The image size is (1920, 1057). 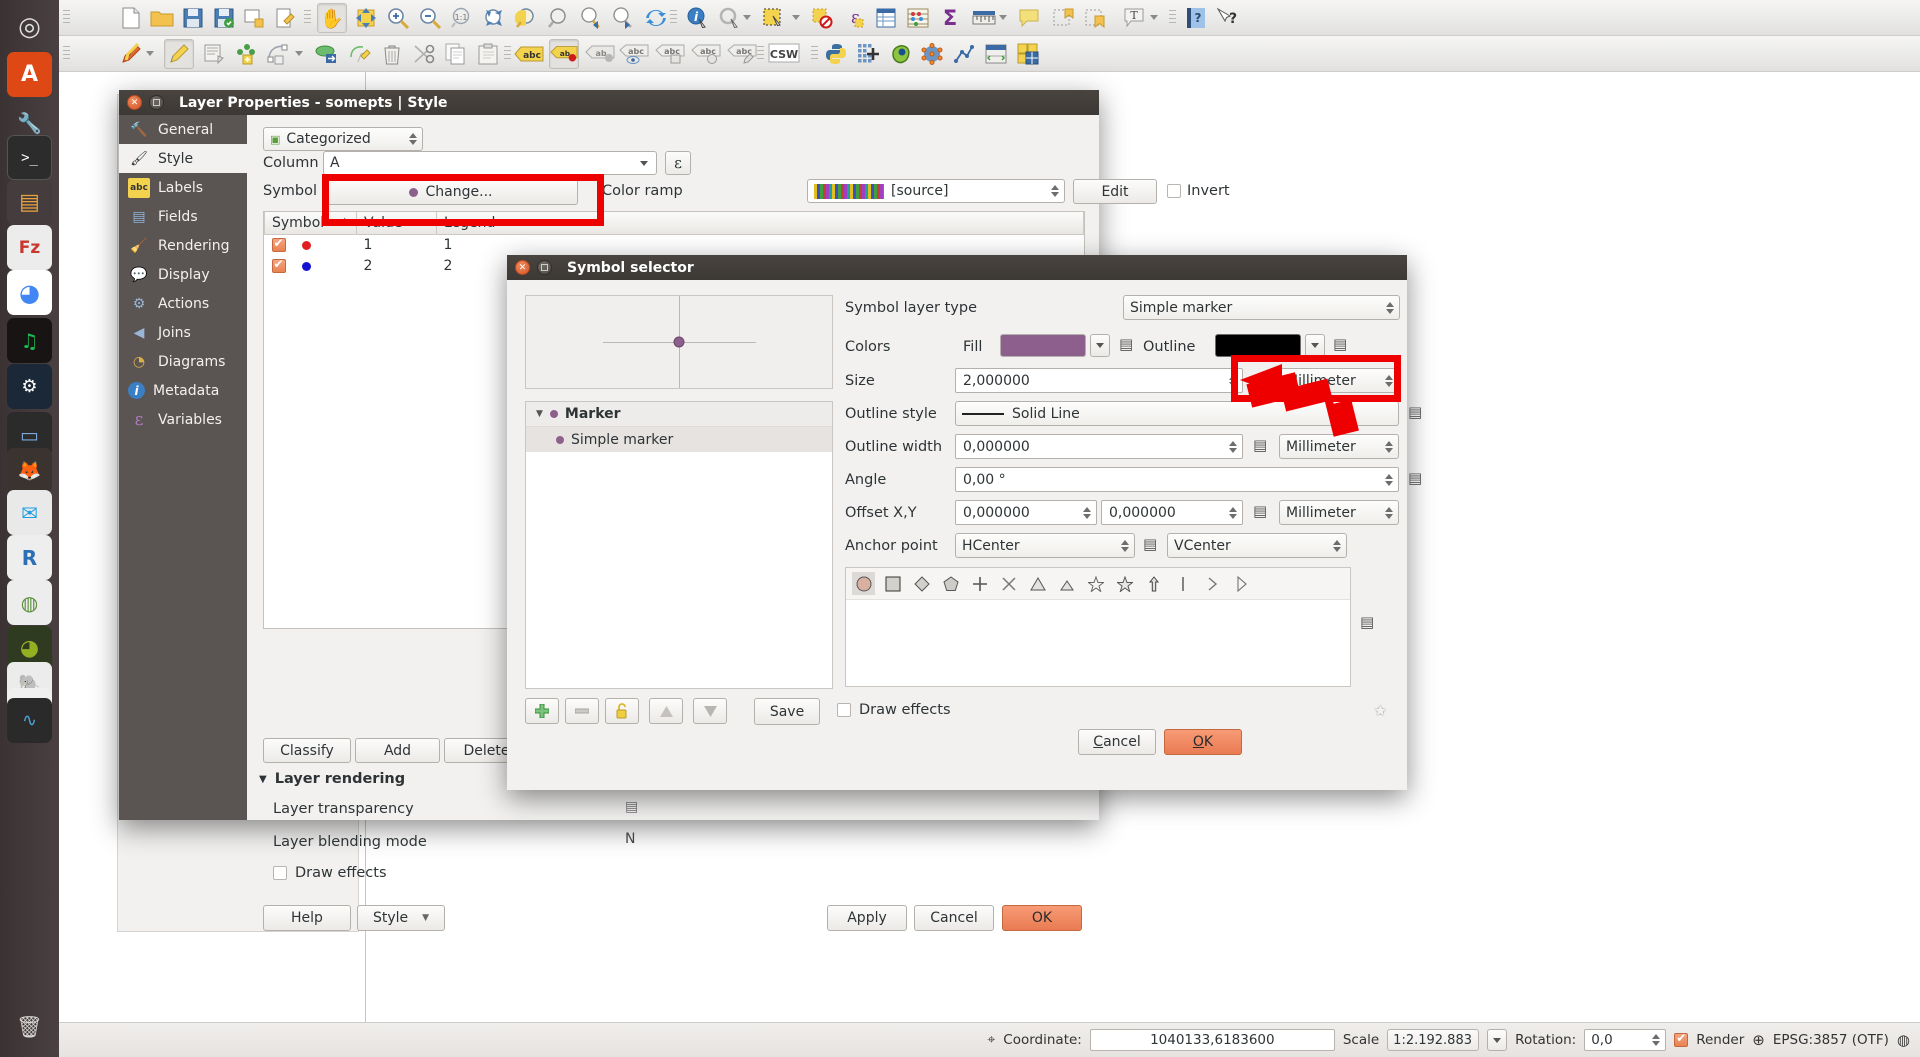 What do you see at coordinates (1497, 1040) in the screenshot?
I see `scale-dropdown-icon` at bounding box center [1497, 1040].